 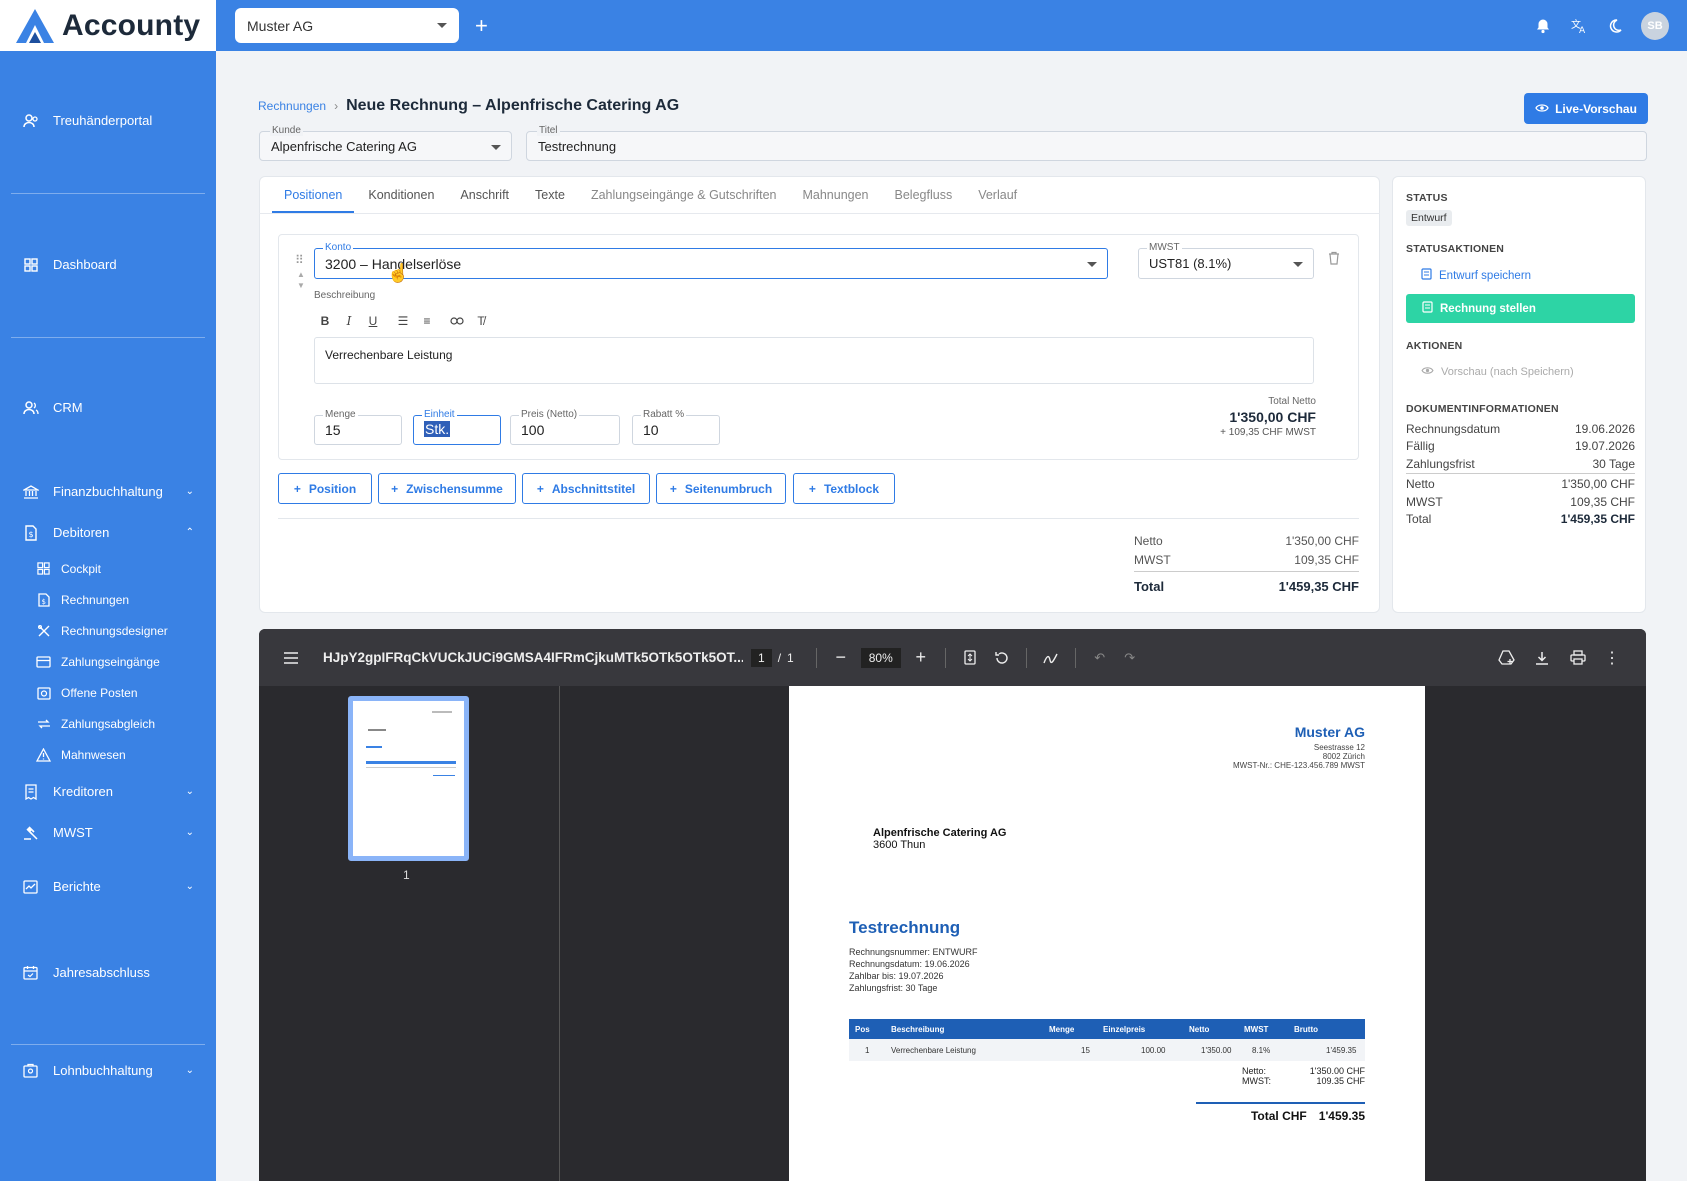 I want to click on pdf-mwst-label: MWST:, so click(x=1256, y=1081).